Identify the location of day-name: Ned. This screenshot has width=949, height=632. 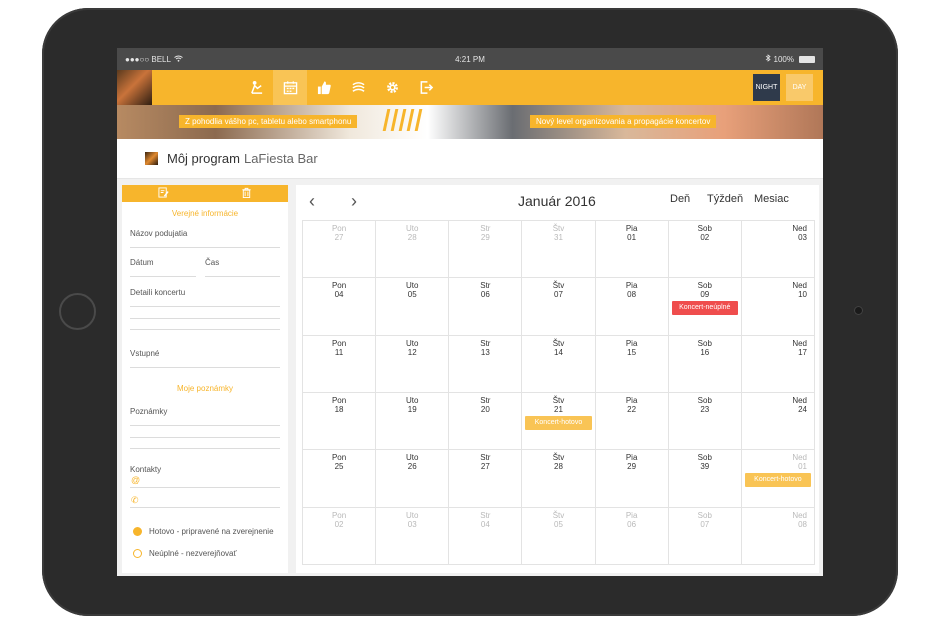
(799, 228).